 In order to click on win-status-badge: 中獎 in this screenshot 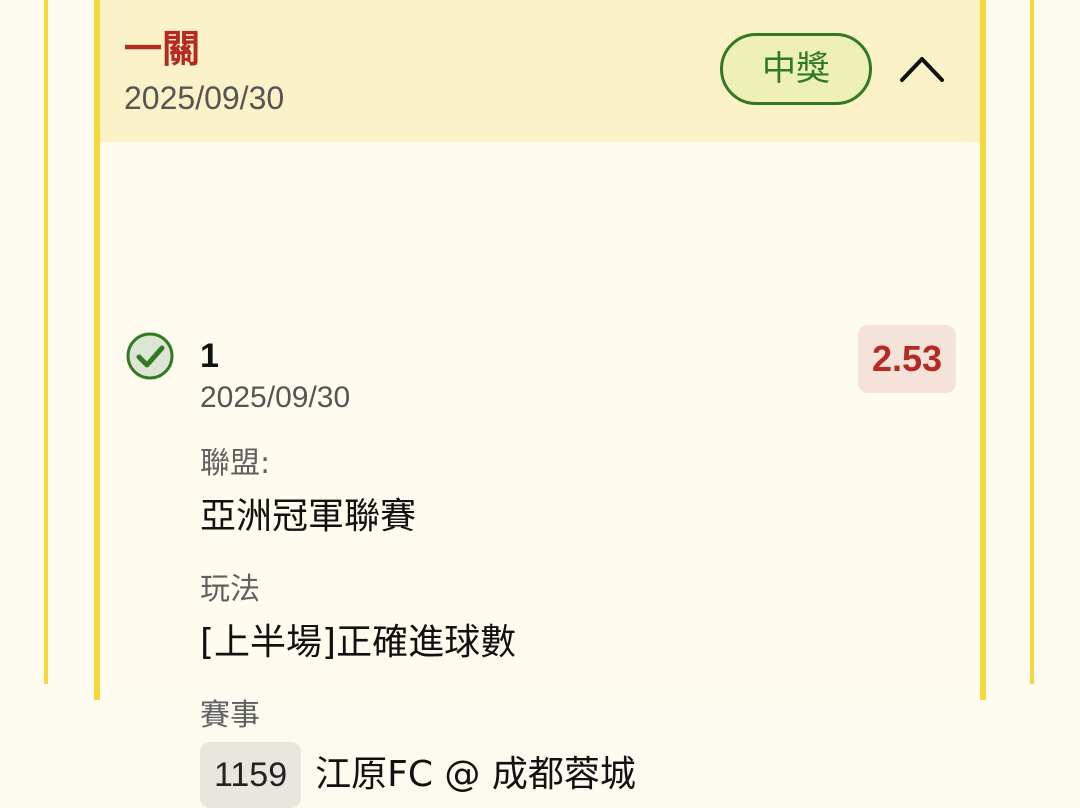, I will do `click(796, 69)`.